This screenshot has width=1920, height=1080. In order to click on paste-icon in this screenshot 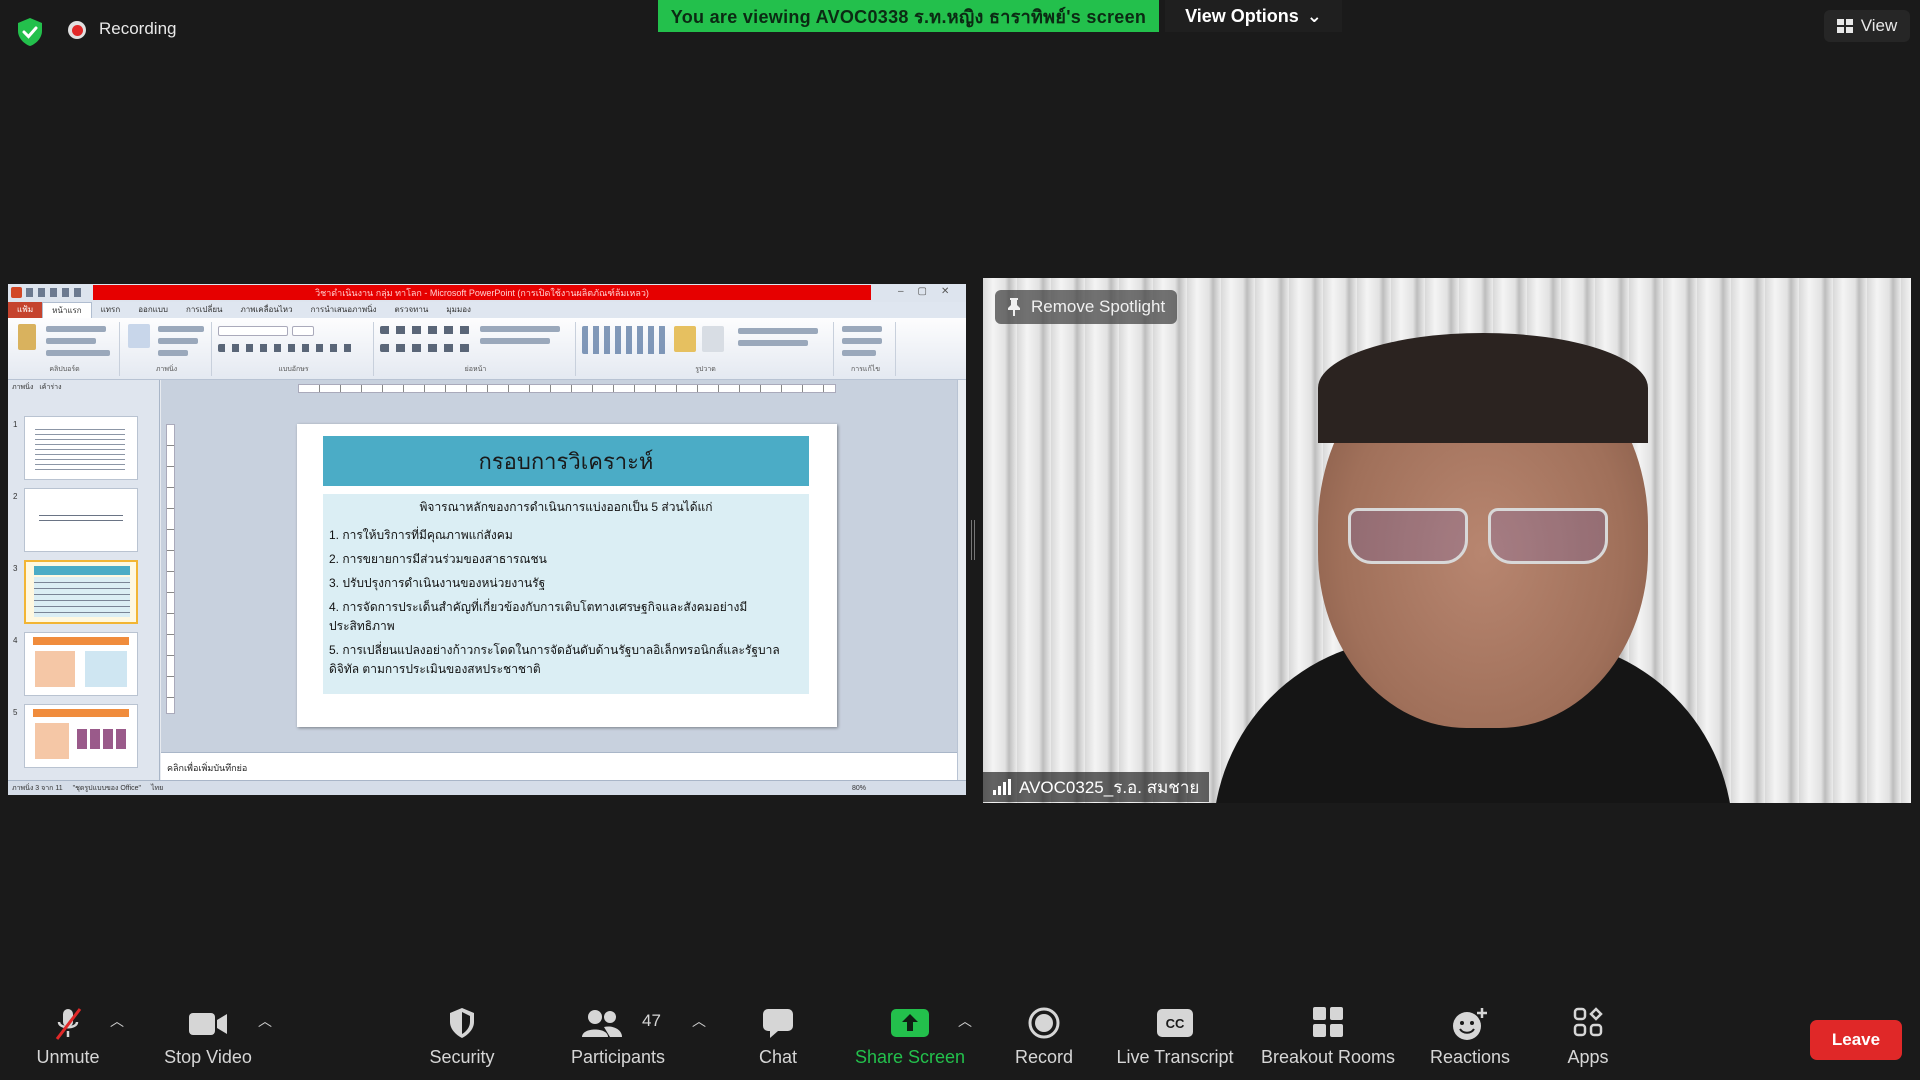, I will do `click(27, 337)`.